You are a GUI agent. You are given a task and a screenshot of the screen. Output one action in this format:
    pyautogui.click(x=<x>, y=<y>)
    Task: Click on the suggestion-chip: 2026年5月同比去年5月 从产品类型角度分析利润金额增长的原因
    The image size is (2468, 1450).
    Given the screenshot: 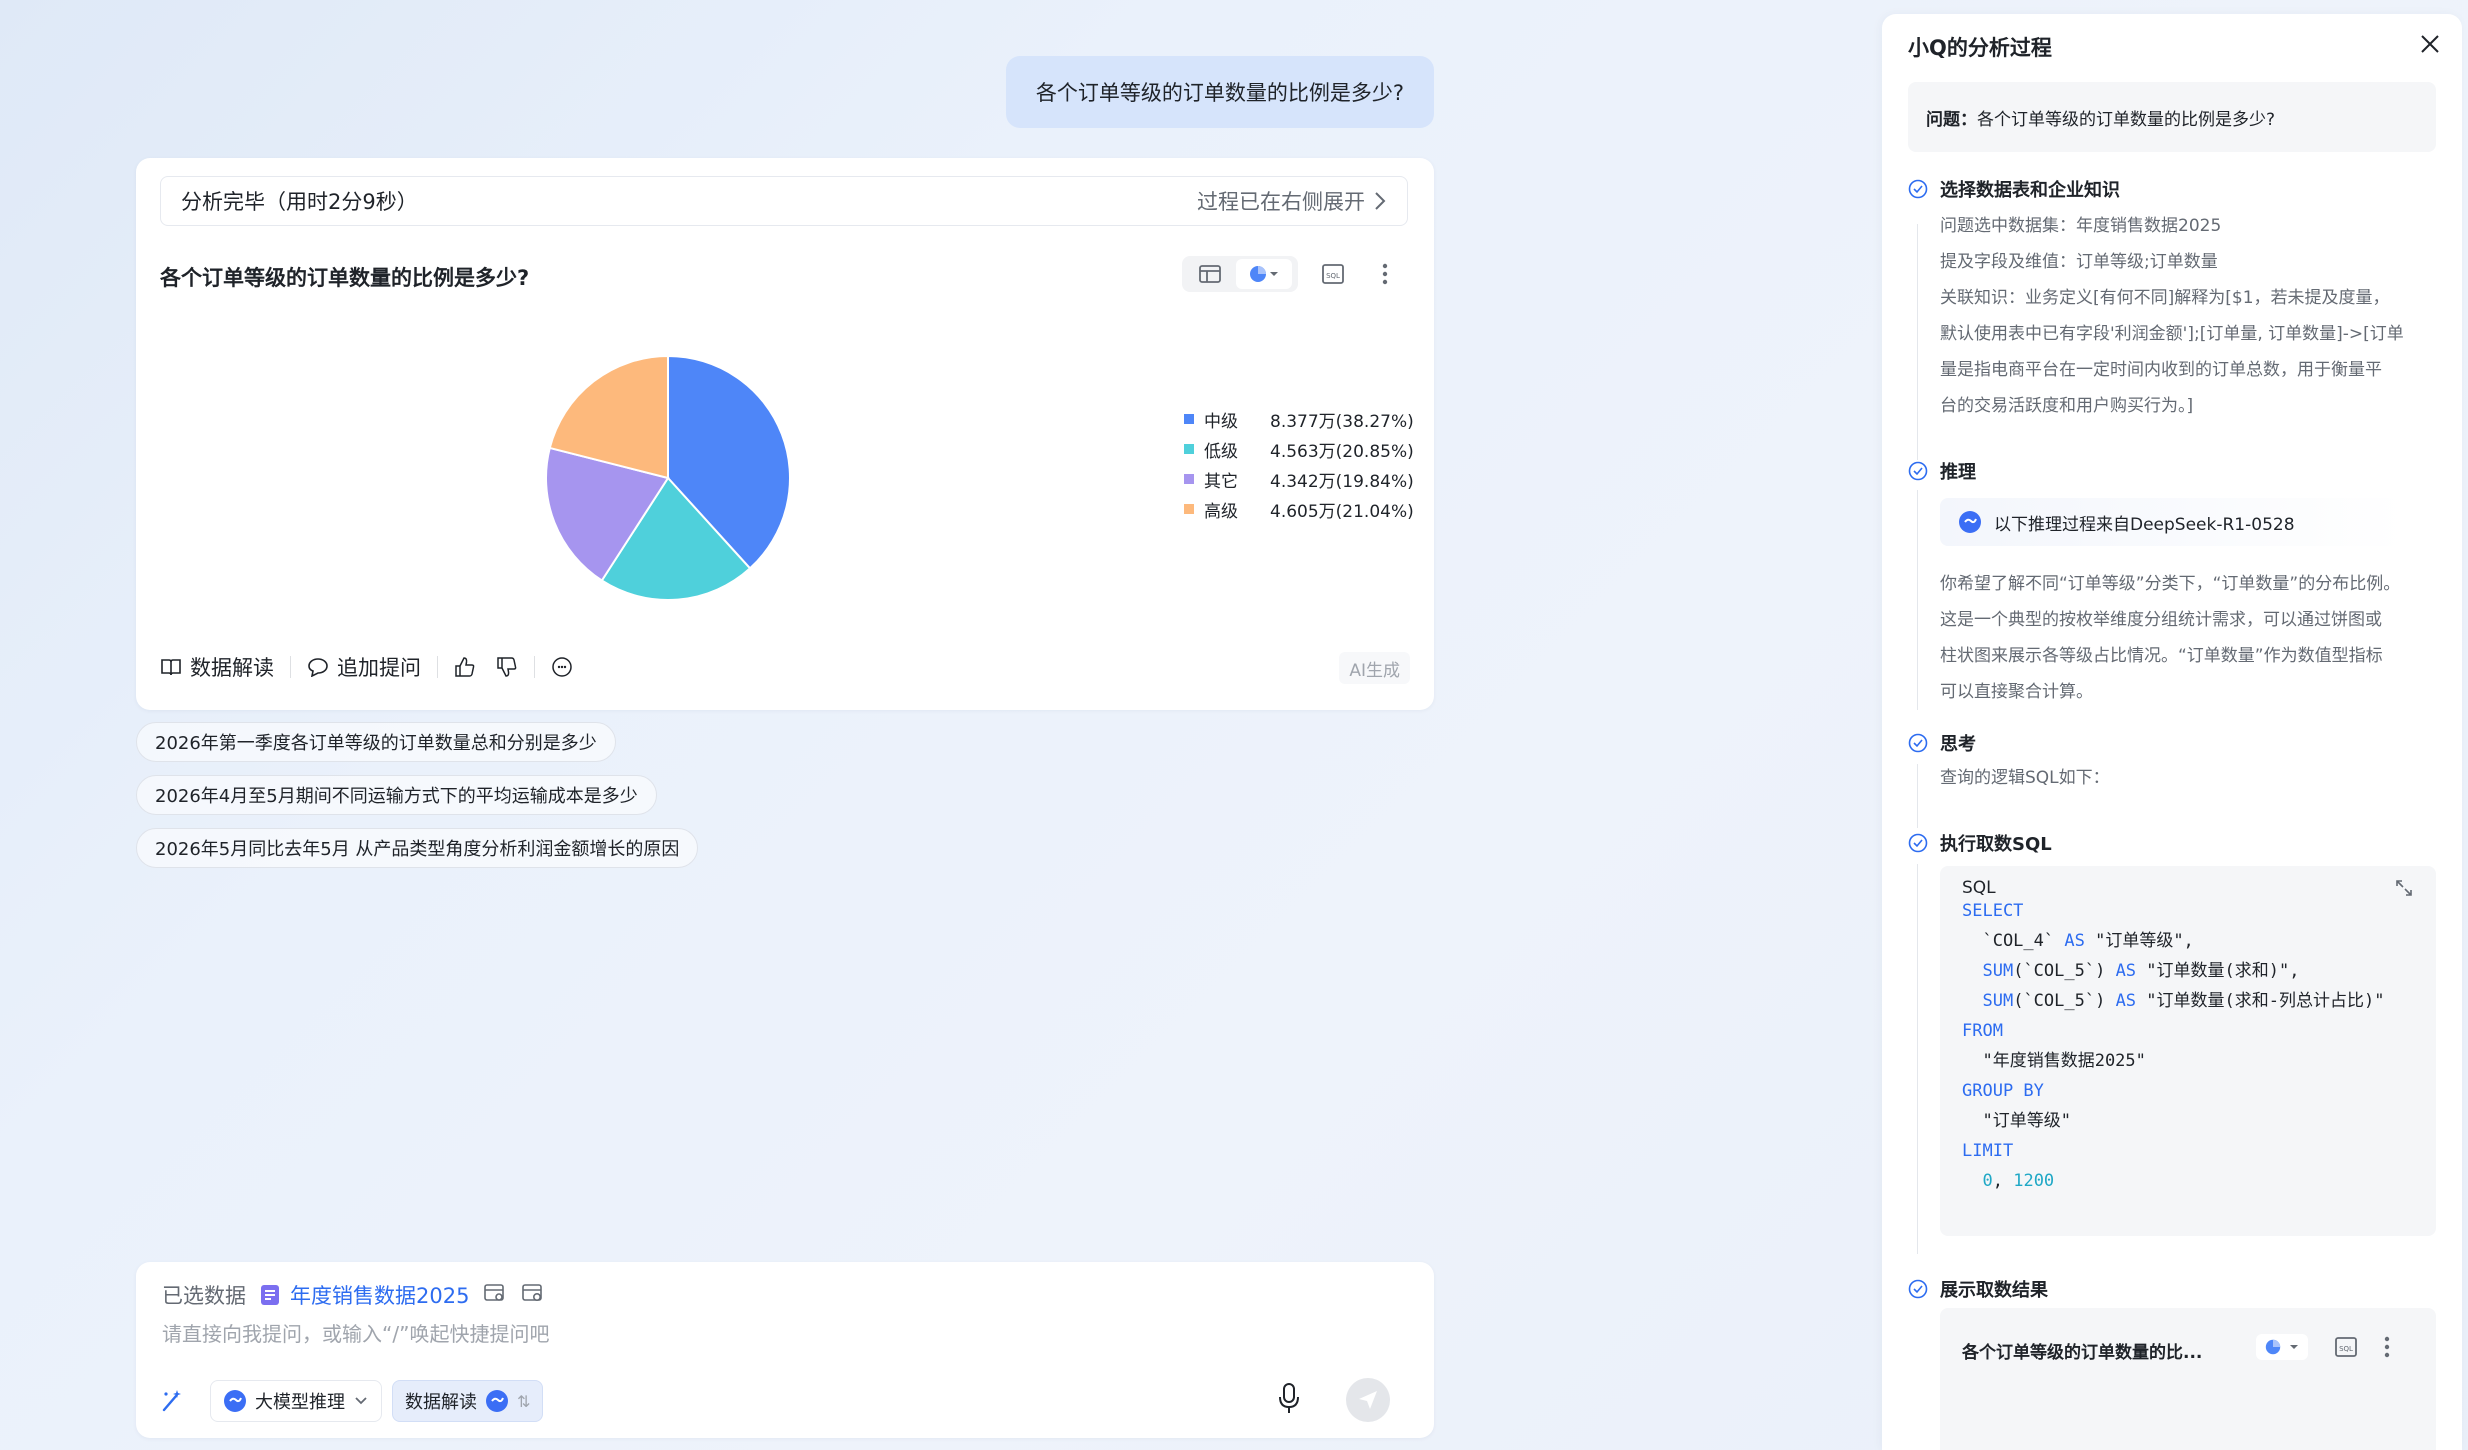 What is the action you would take?
    pyautogui.click(x=417, y=848)
    